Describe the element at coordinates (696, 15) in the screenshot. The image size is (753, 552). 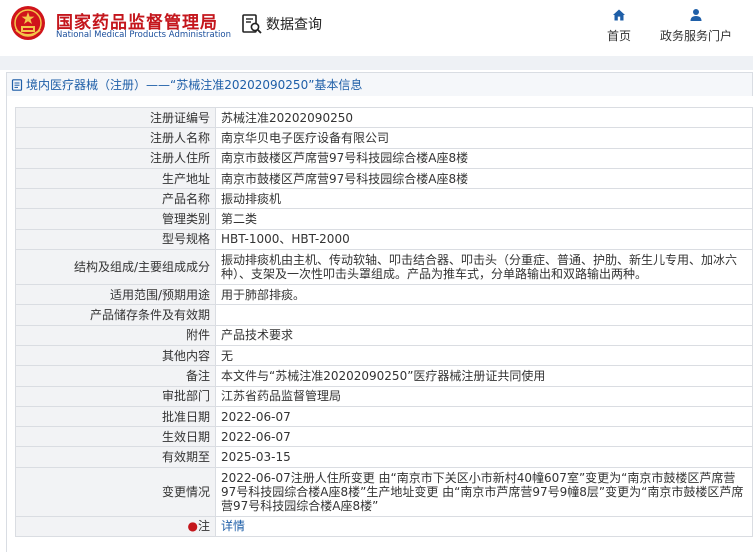
I see `user-icon` at that location.